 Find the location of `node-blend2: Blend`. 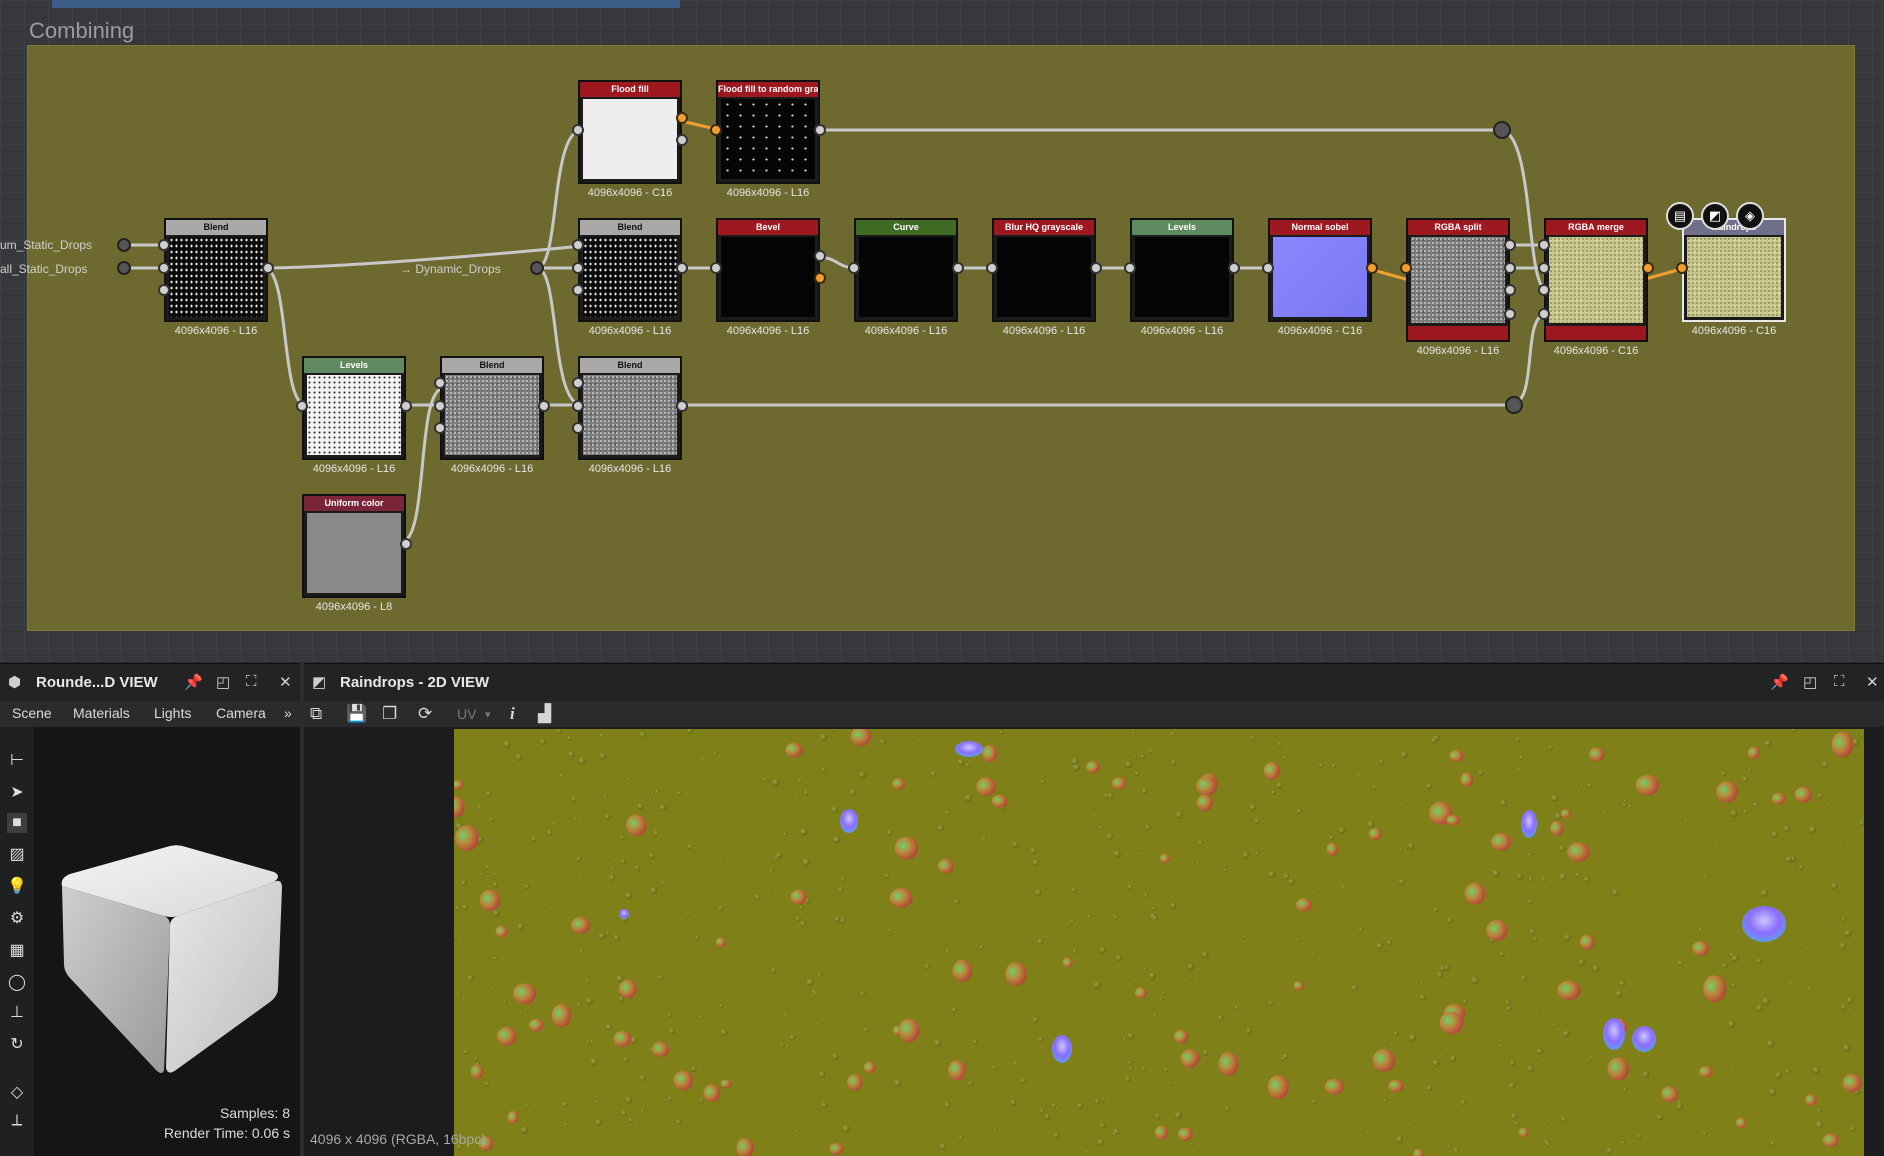

node-blend2: Blend is located at coordinates (630, 270).